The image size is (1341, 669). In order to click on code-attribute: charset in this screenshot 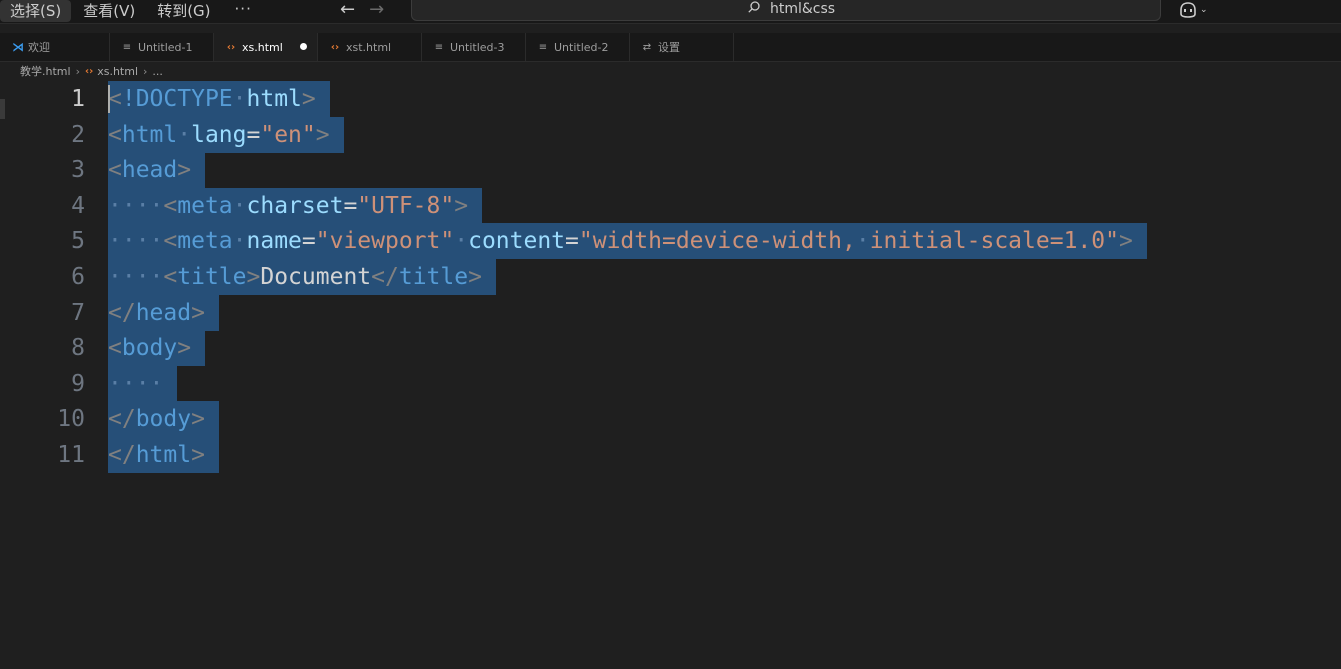, I will do `click(295, 205)`.